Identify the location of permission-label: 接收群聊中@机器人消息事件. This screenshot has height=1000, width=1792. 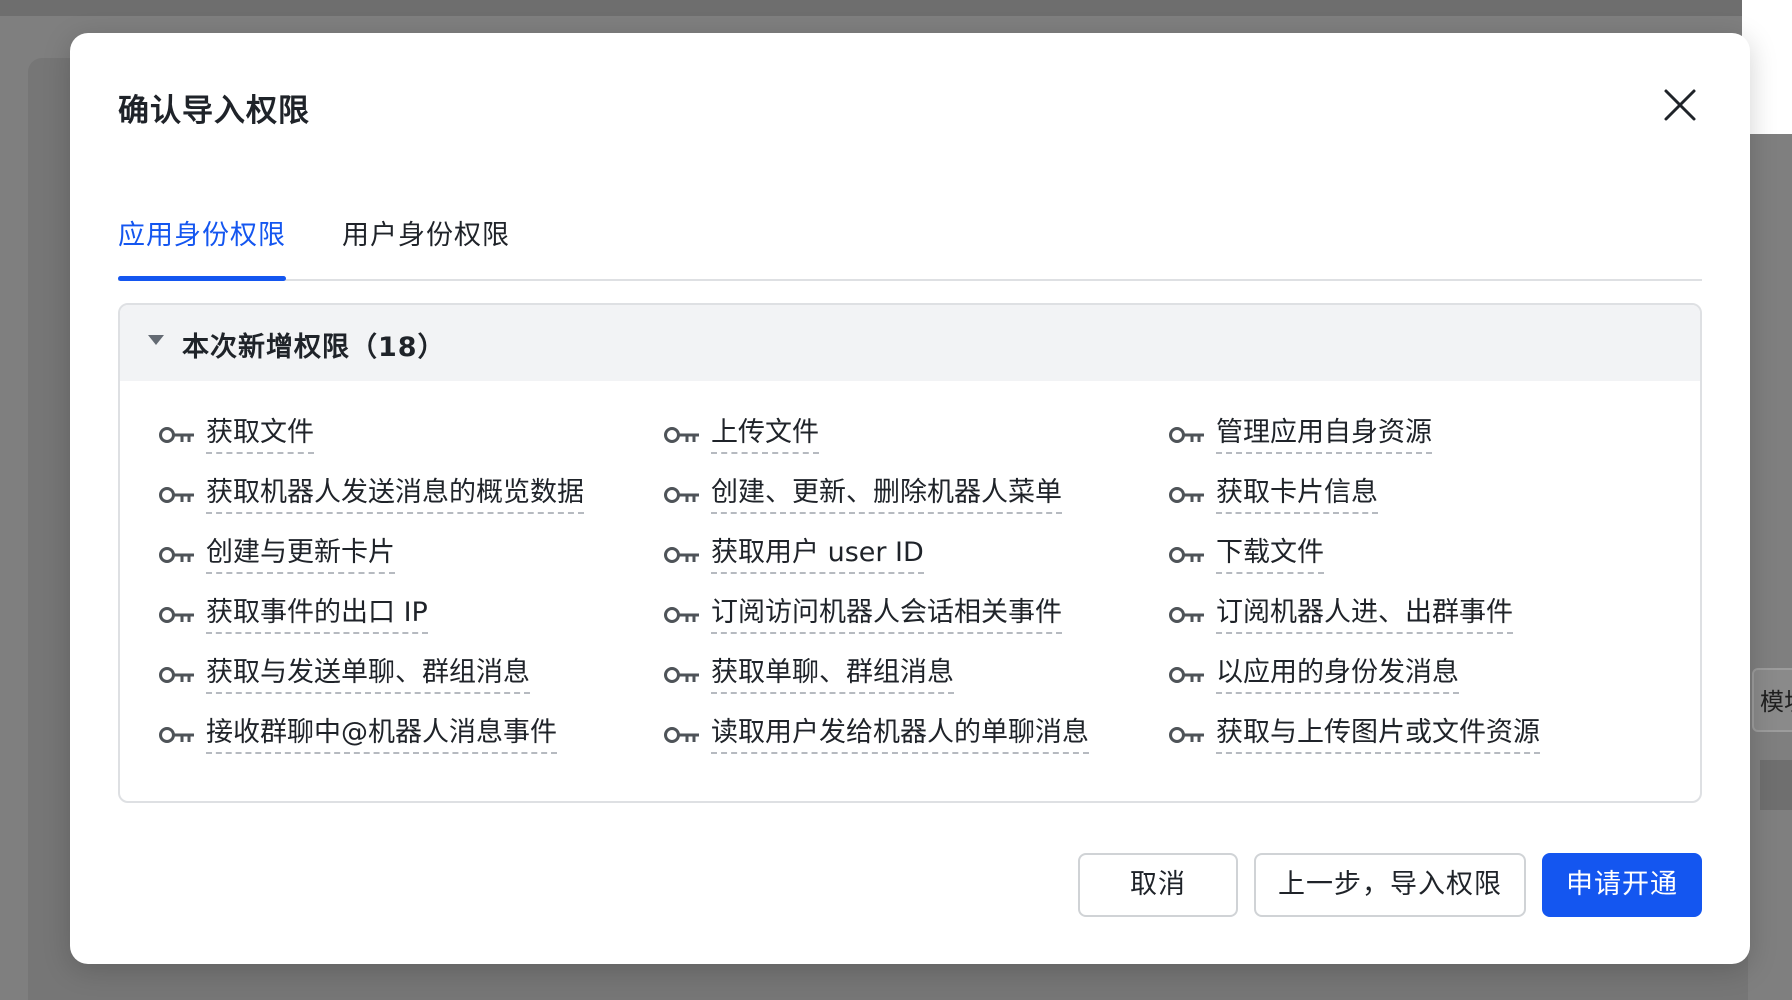
(381, 735).